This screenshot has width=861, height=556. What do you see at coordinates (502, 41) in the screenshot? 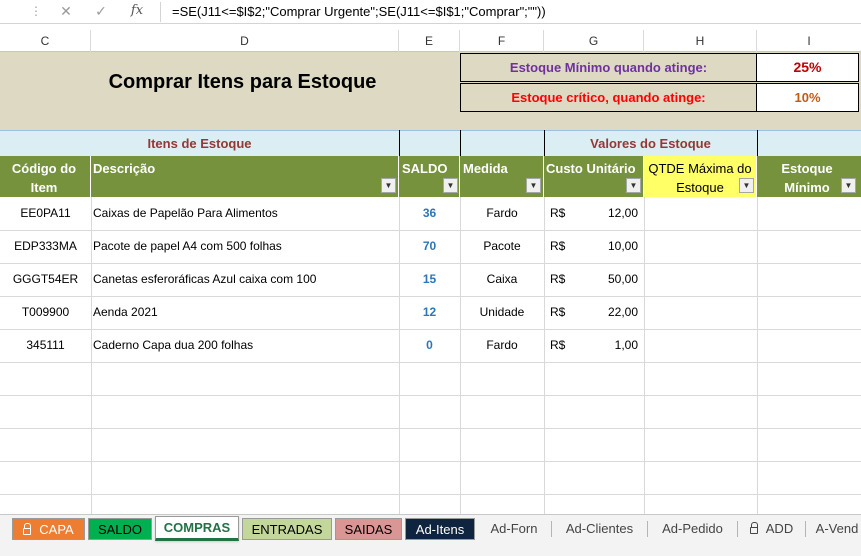
I see `column-header-f: F` at bounding box center [502, 41].